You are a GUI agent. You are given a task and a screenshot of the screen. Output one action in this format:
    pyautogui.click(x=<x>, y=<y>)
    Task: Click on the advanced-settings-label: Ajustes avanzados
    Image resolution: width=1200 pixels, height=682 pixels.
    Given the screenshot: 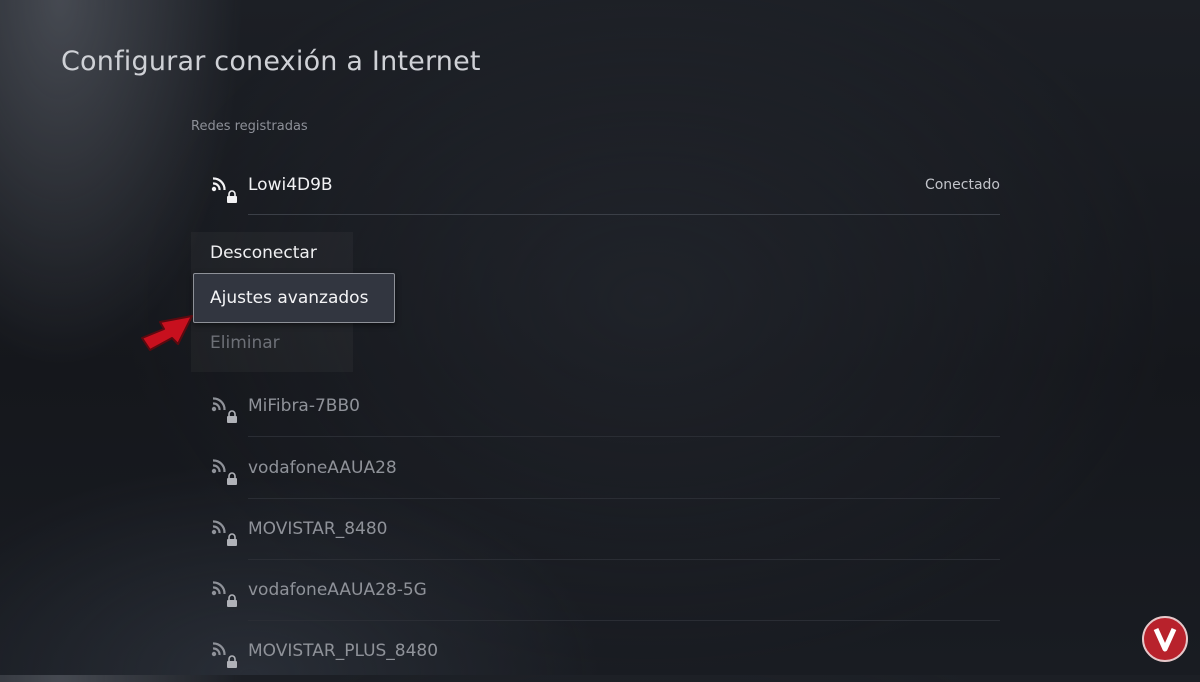 What is the action you would take?
    pyautogui.click(x=289, y=298)
    